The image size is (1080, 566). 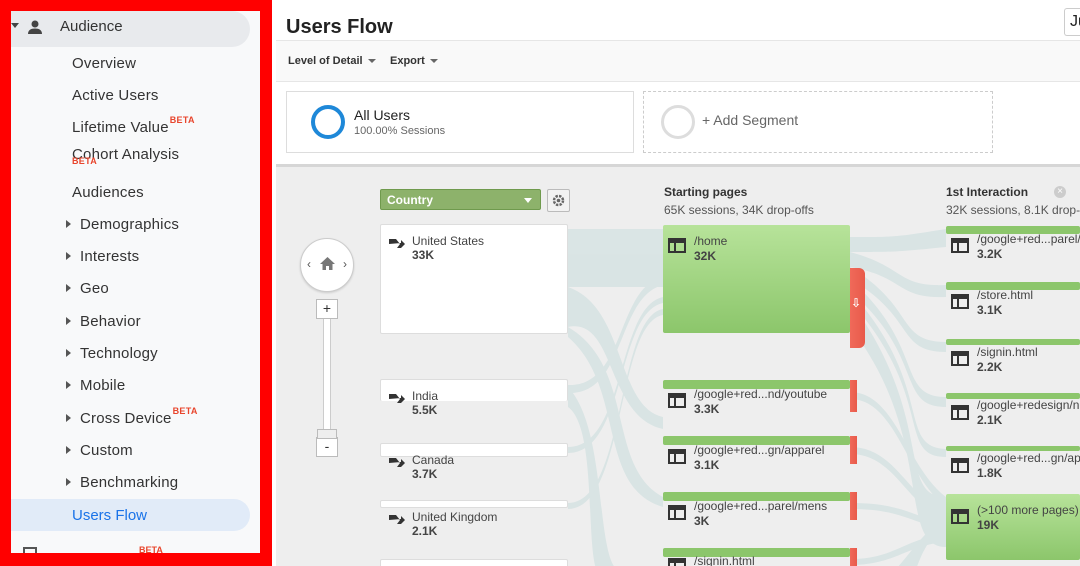 I want to click on sidebar-item-lifetime-value: Lifetime Value BETA, so click(x=133, y=127).